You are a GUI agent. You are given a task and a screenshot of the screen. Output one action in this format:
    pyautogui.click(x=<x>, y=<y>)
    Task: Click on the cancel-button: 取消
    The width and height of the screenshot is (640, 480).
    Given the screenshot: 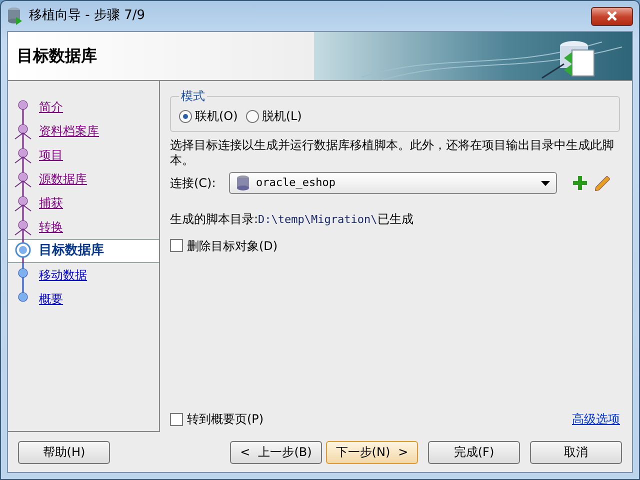 What is the action you would take?
    pyautogui.click(x=576, y=452)
    